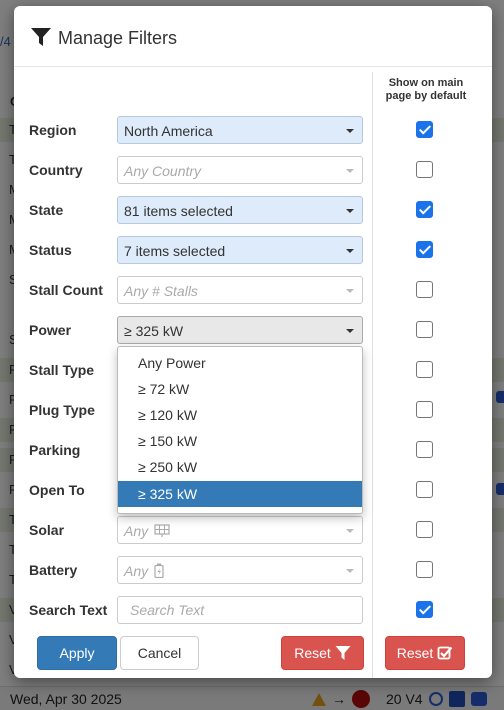  I want to click on power-option-120: ≥ 120 kW, so click(240, 415).